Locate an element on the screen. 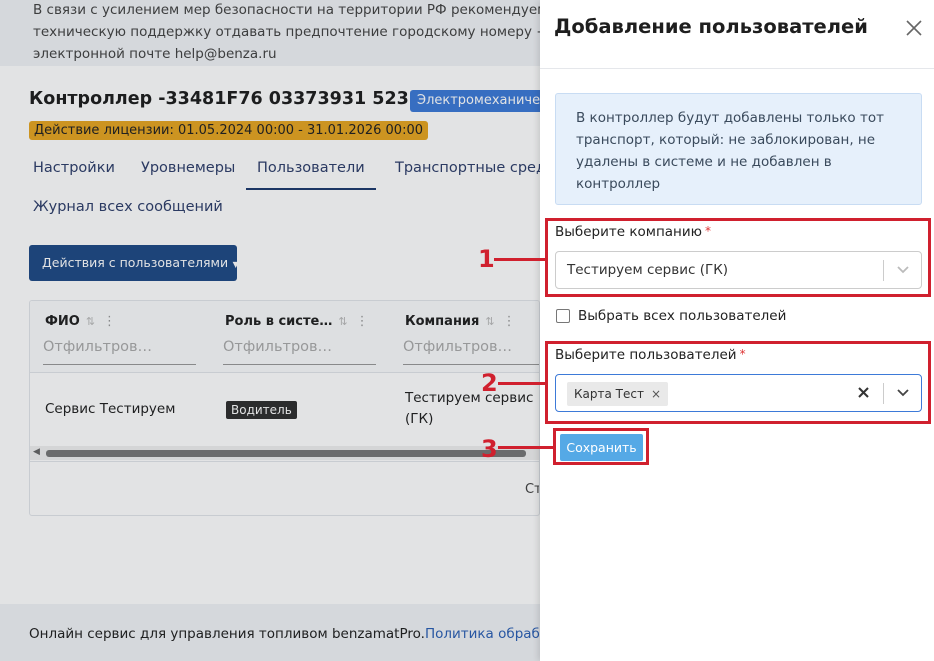 The width and height of the screenshot is (934, 661). select-all-checkbox is located at coordinates (563, 316).